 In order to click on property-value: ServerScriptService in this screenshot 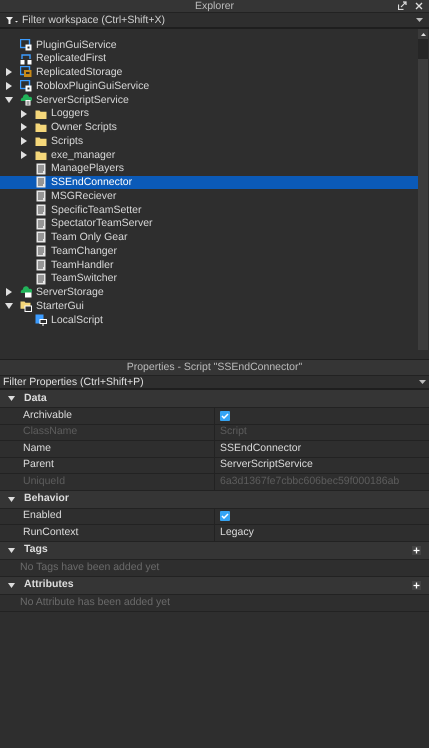, I will do `click(266, 465)`.